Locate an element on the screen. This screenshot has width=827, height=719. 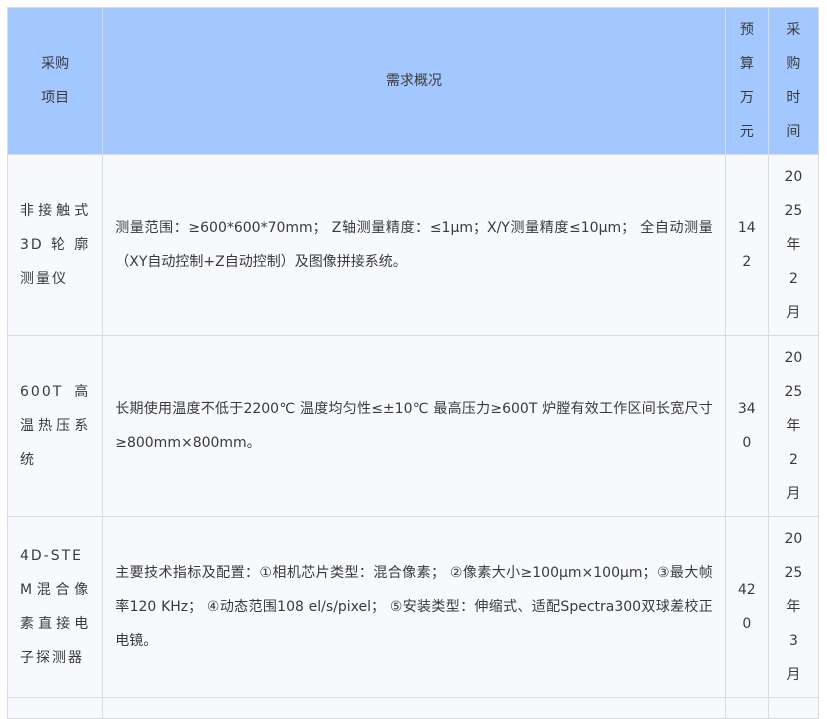
header-requirement-label: 需求概况 is located at coordinates (414, 81).